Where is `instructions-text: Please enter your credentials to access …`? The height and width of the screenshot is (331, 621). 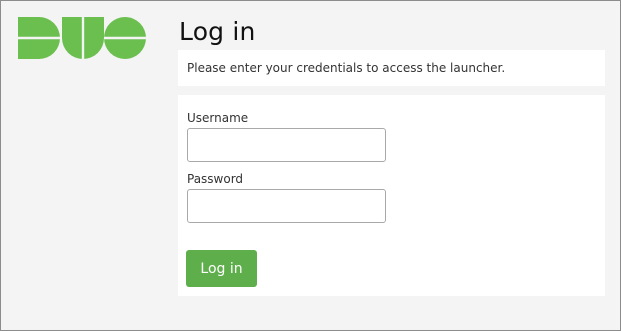
instructions-text: Please enter your credentials to access … is located at coordinates (346, 68).